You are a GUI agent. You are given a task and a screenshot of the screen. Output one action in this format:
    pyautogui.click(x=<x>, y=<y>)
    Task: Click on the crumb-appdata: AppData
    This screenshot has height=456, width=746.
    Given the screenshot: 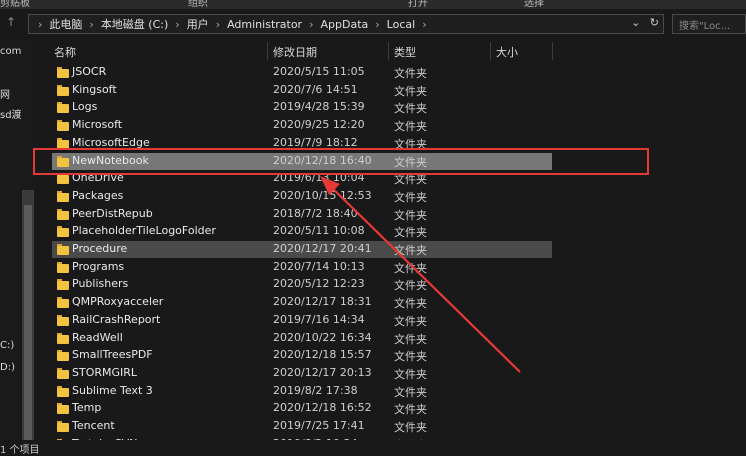 What is the action you would take?
    pyautogui.click(x=345, y=24)
    